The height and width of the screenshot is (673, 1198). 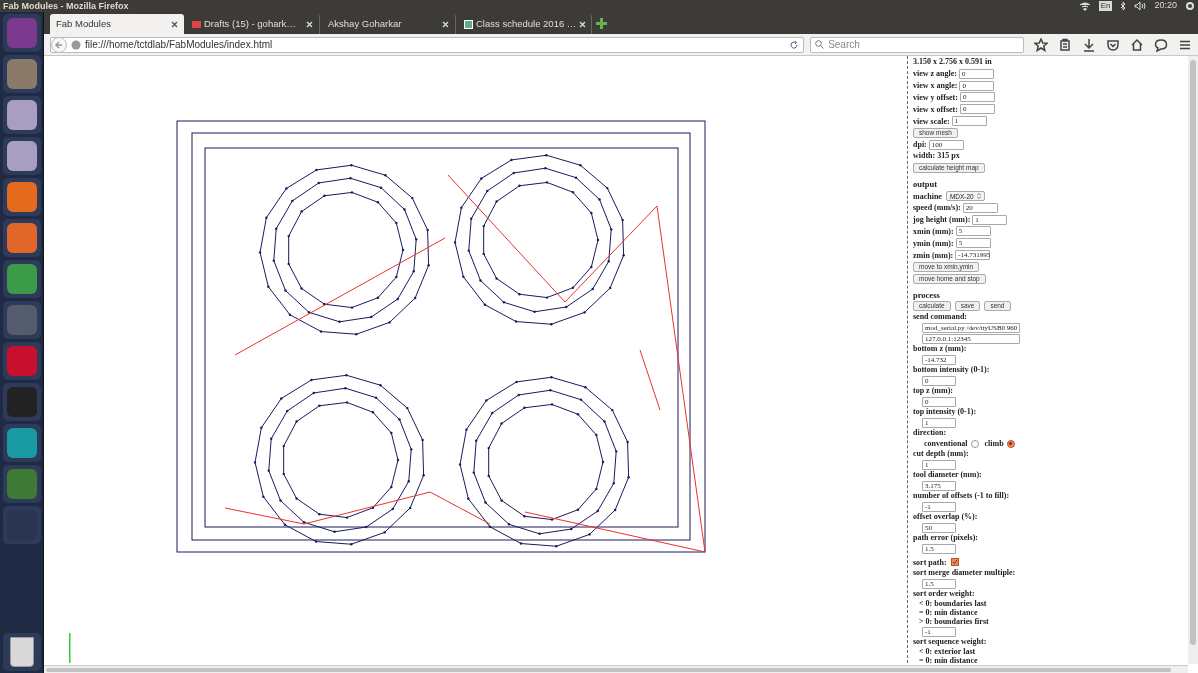 What do you see at coordinates (1165, 6) in the screenshot?
I see `clock-text: 20:20` at bounding box center [1165, 6].